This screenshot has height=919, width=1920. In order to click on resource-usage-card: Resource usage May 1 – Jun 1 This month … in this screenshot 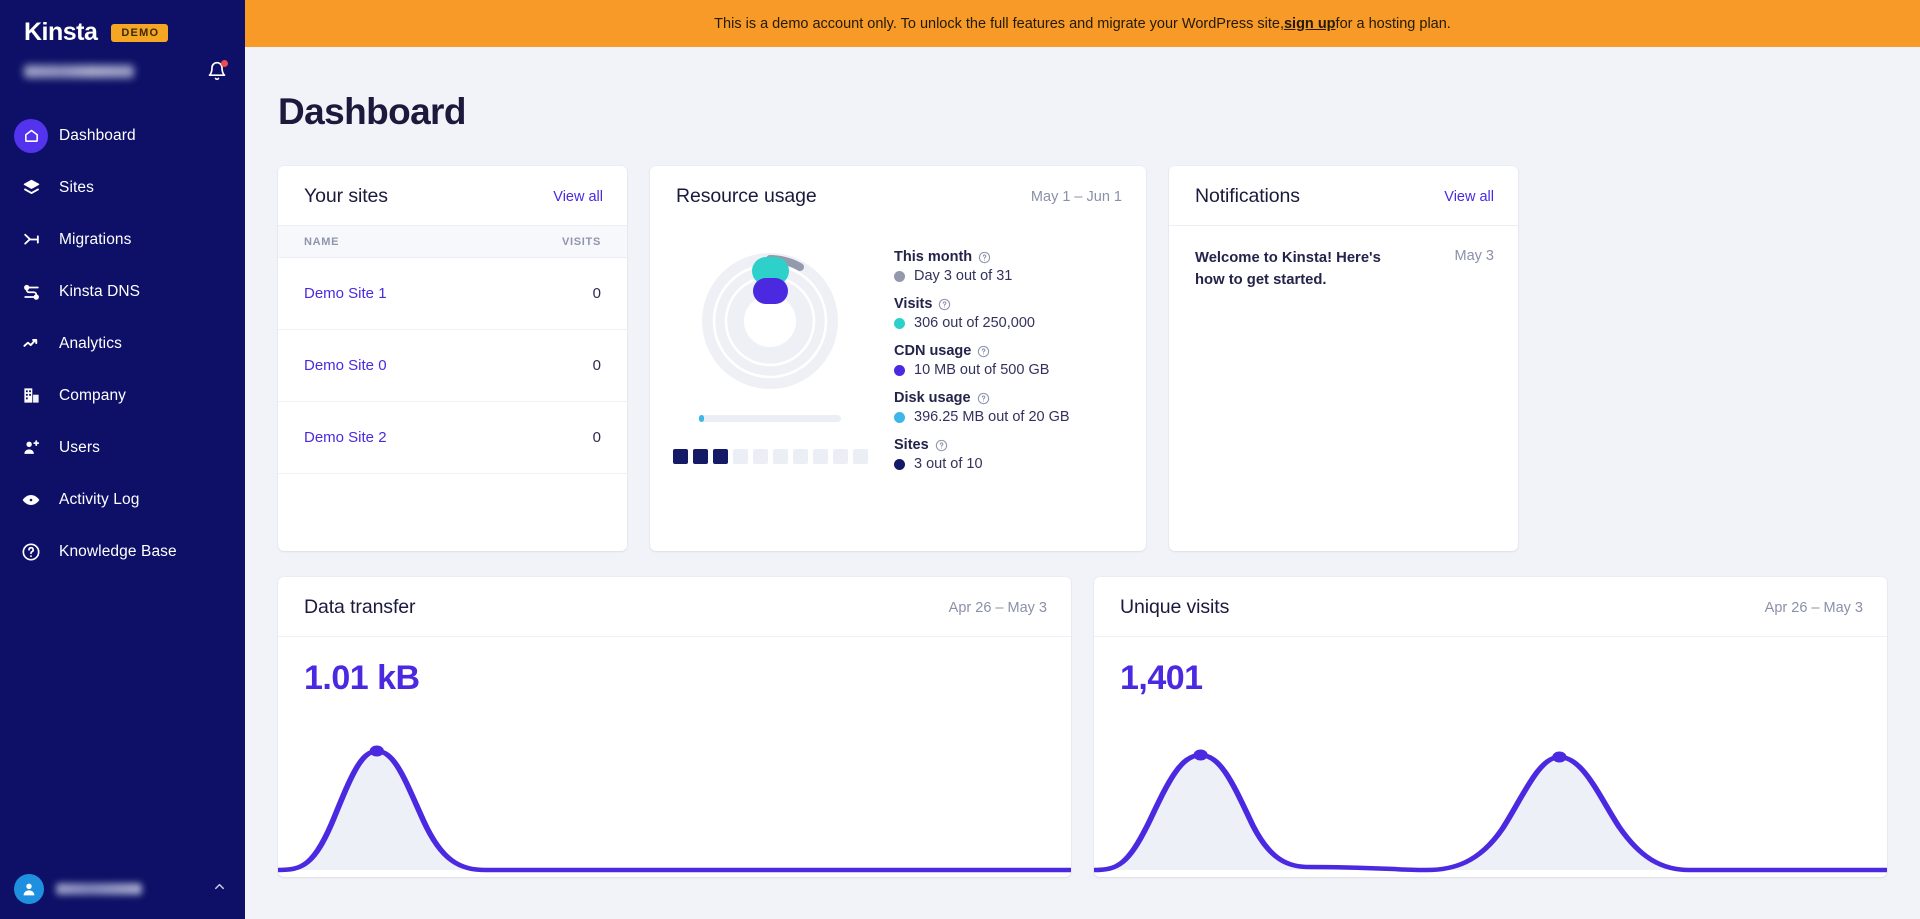, I will do `click(898, 358)`.